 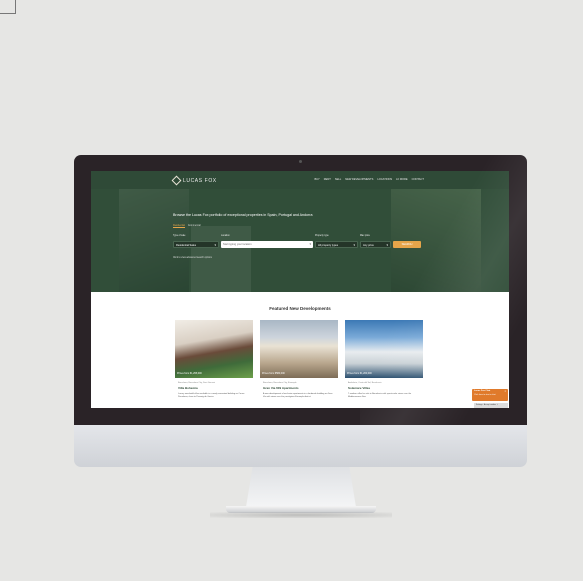 I want to click on card-price: Prices from €580,000, so click(x=273, y=373).